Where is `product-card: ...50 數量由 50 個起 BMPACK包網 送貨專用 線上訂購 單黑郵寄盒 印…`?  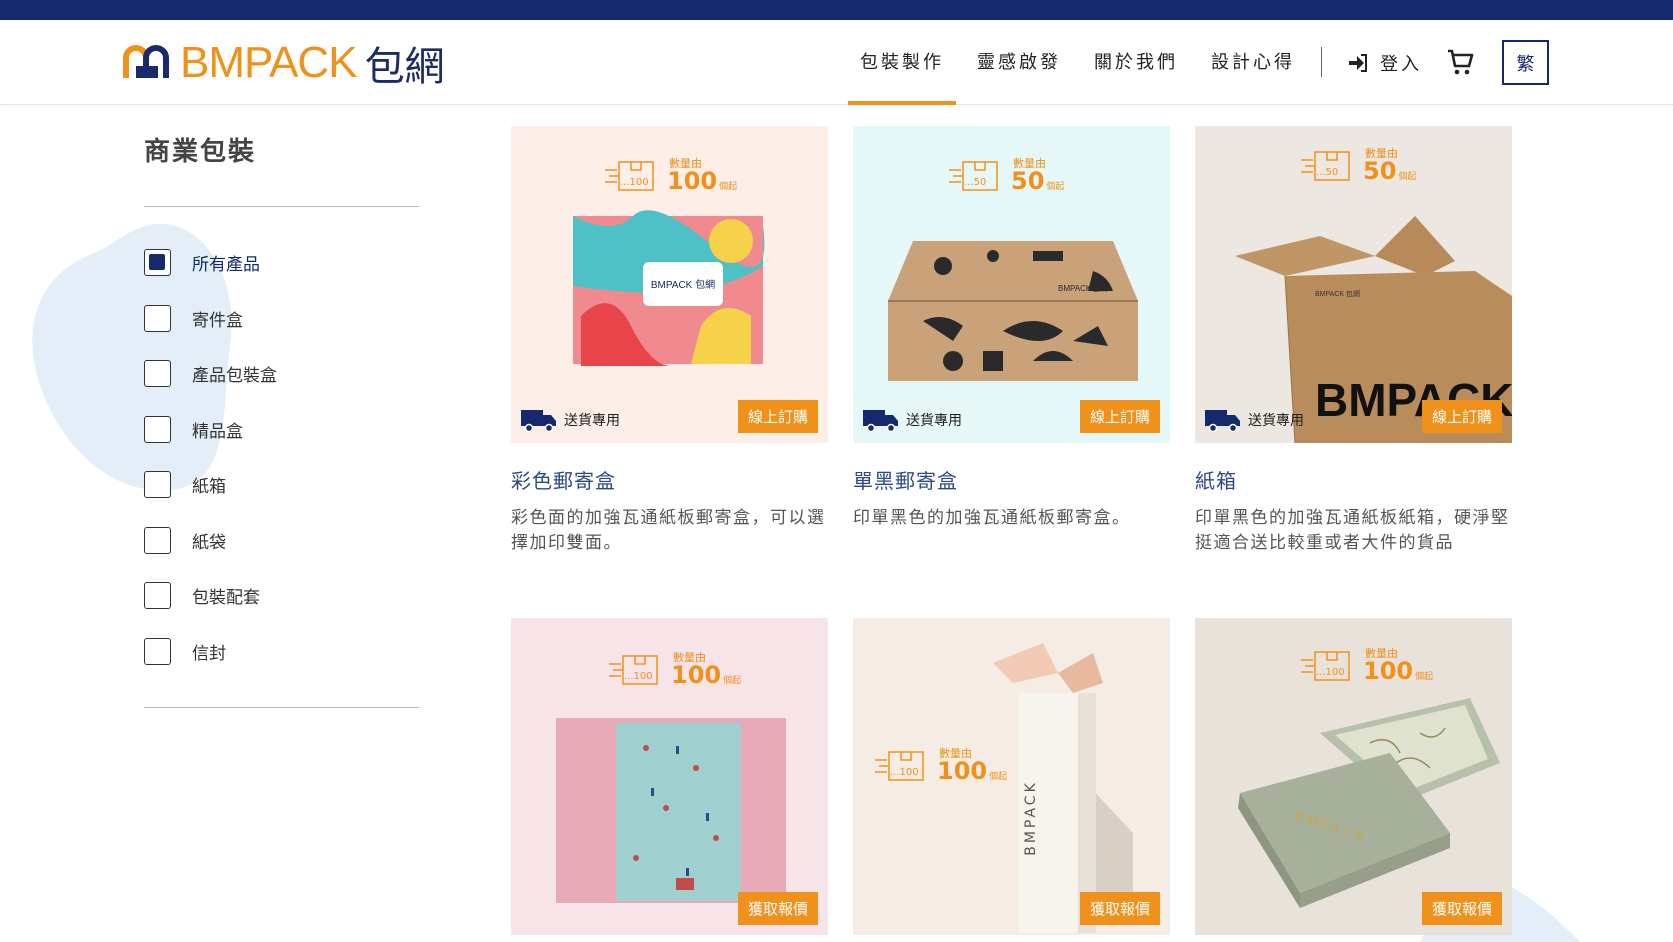 product-card: ...50 數量由 50 個起 BMPACK包網 送貨專用 線上訂購 單黑郵寄盒 印… is located at coordinates (1011, 328).